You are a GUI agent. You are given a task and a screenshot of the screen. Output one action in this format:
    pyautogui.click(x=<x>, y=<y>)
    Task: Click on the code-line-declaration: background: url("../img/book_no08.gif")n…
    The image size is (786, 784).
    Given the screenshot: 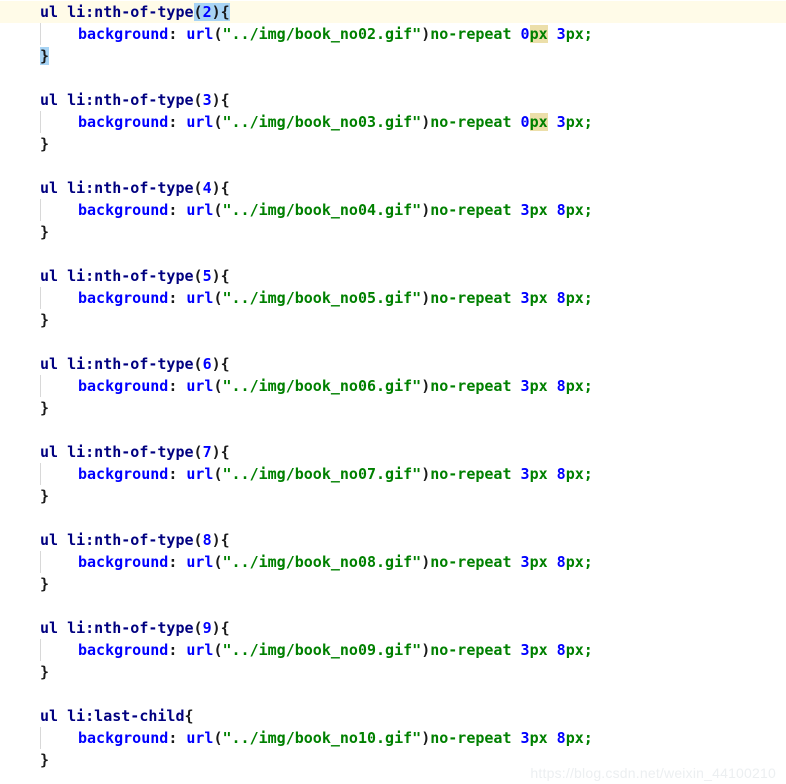 What is the action you would take?
    pyautogui.click(x=393, y=562)
    